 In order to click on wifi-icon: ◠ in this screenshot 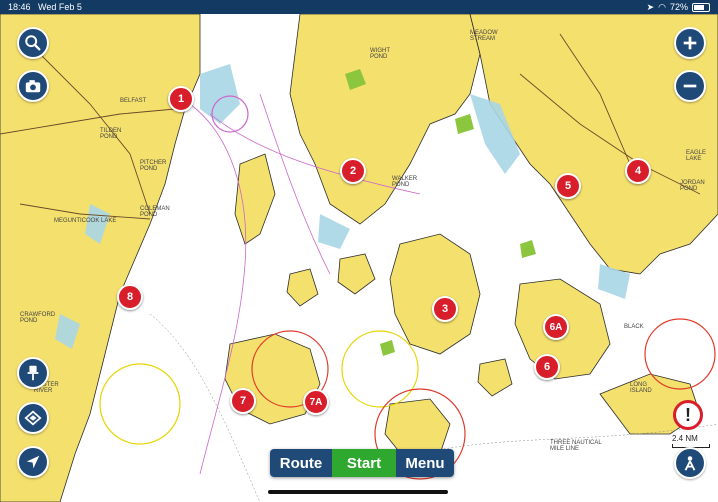, I will do `click(662, 6)`.